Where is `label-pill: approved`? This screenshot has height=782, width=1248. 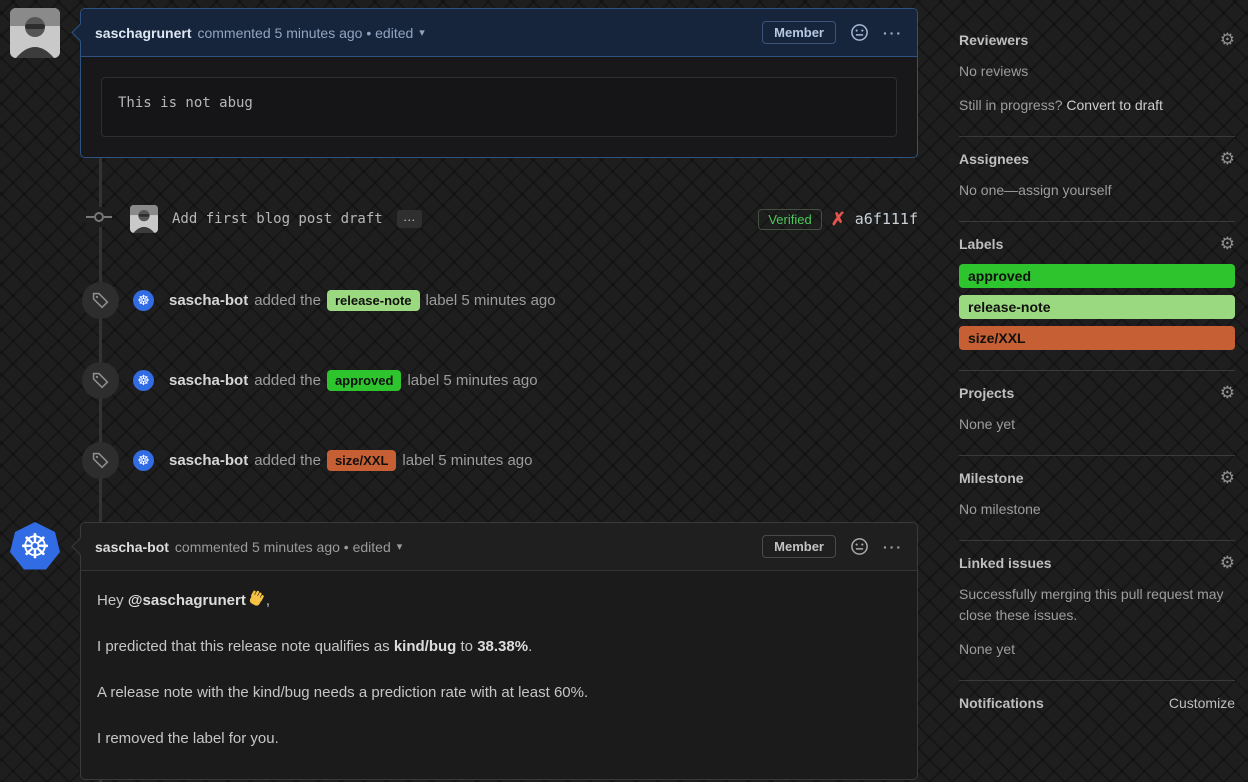
label-pill: approved is located at coordinates (364, 380).